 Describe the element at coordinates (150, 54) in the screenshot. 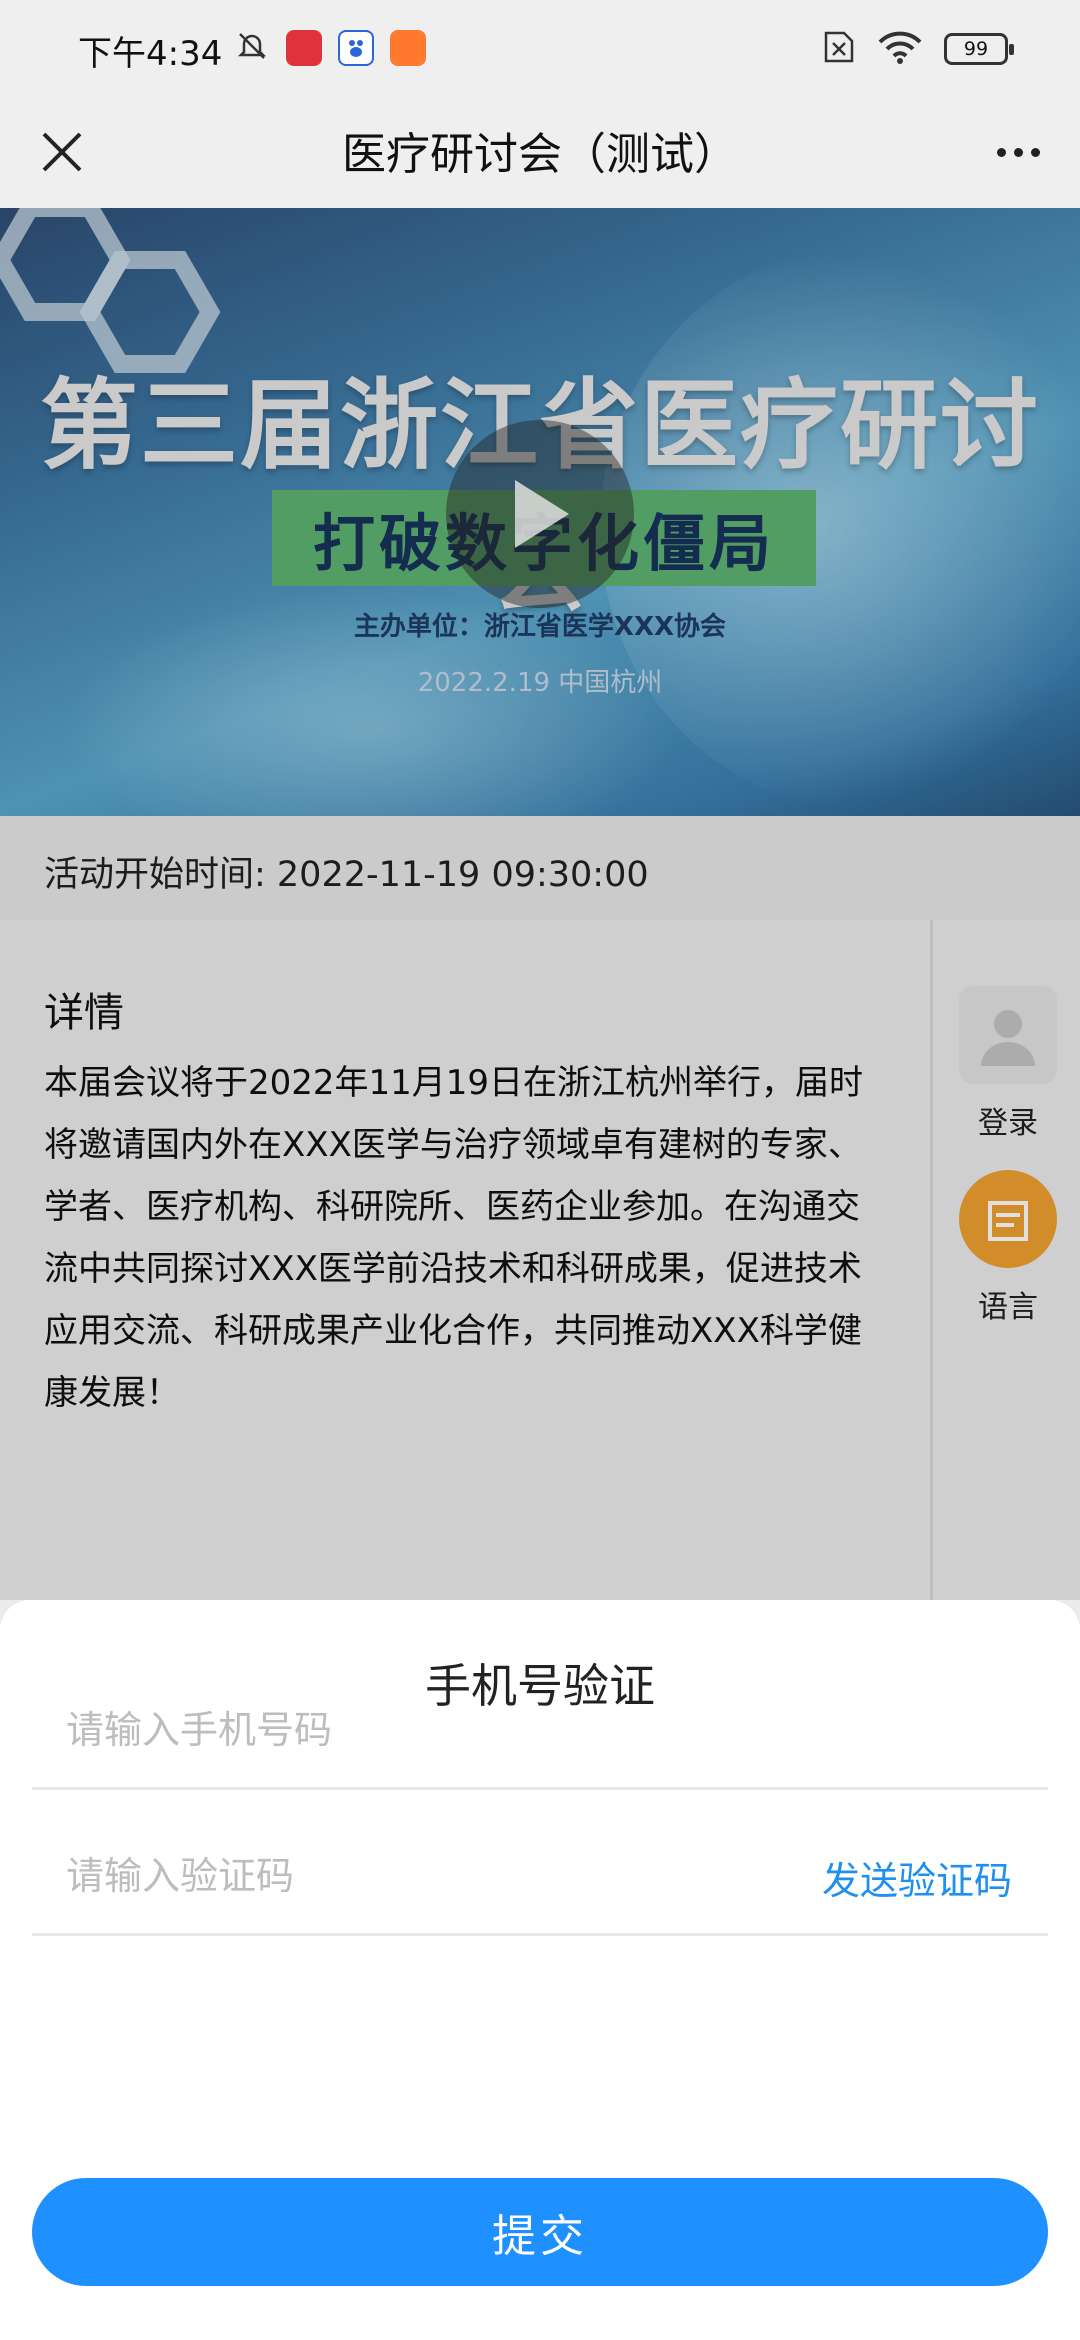

I see `status-time: 下午4:34` at that location.